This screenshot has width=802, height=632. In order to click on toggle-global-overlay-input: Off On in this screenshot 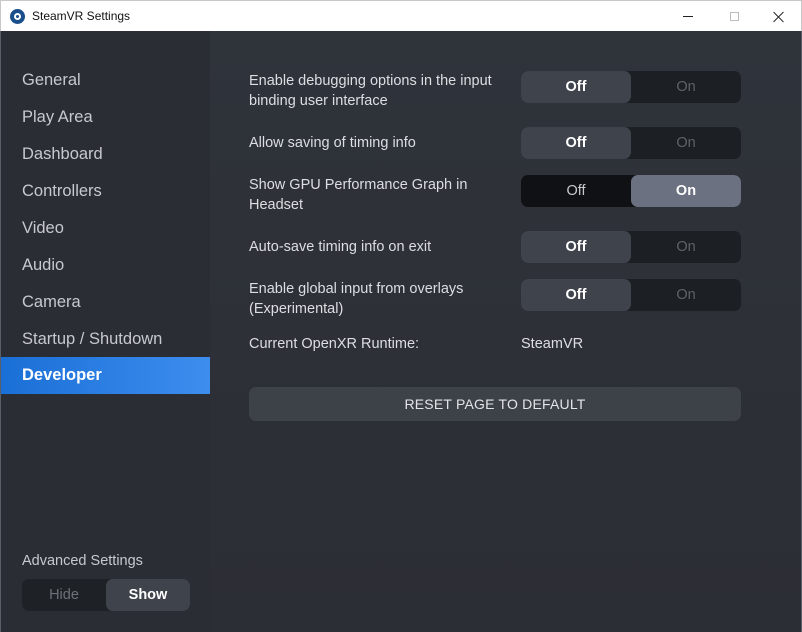, I will do `click(631, 295)`.